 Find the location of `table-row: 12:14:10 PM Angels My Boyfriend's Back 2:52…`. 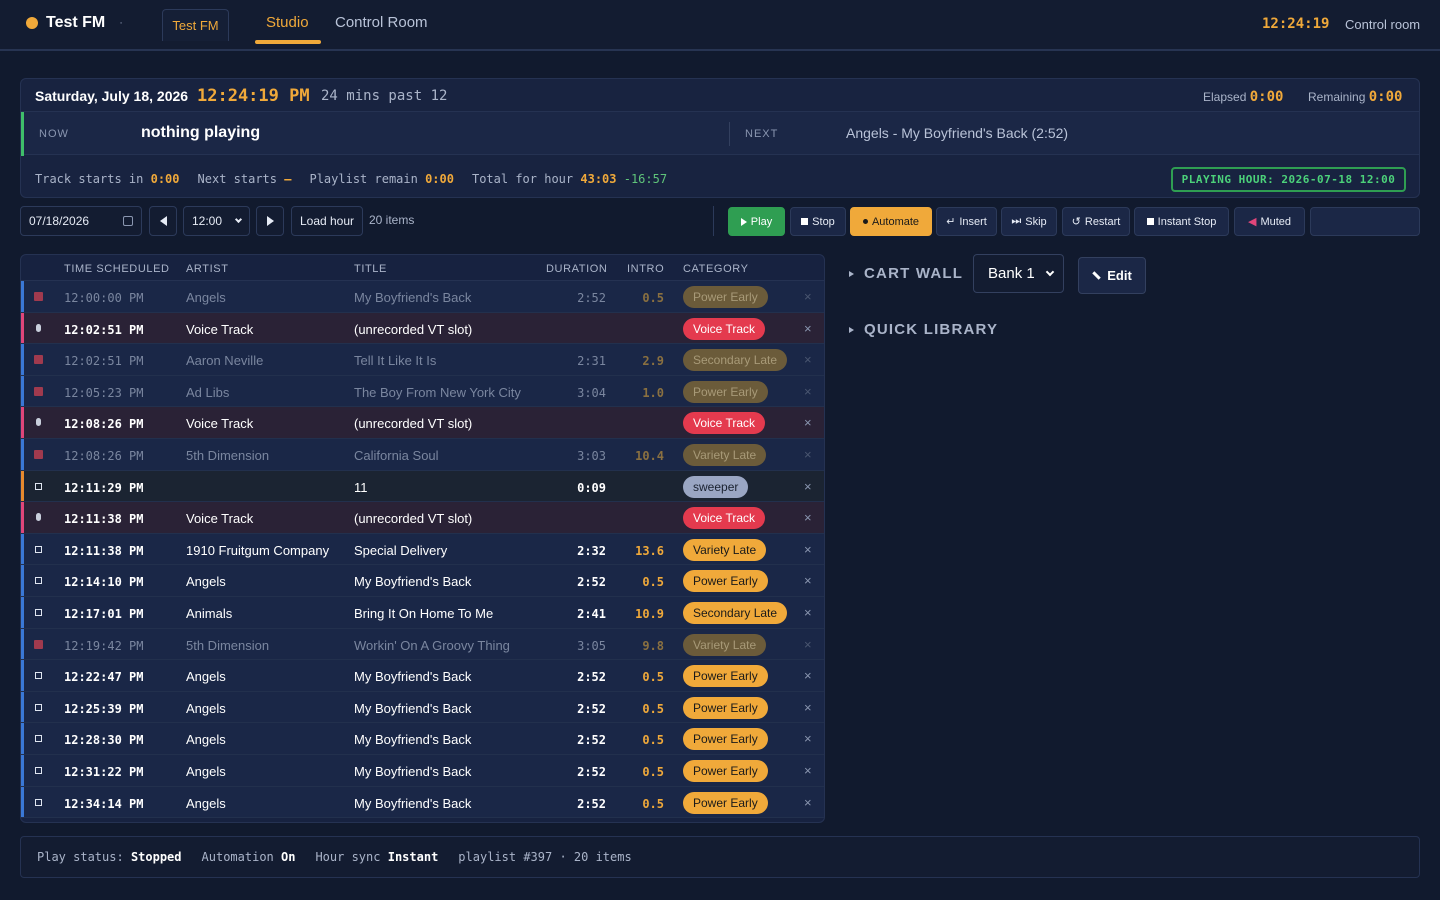

table-row: 12:14:10 PM Angels My Boyfriend's Back 2:52… is located at coordinates (422, 581).